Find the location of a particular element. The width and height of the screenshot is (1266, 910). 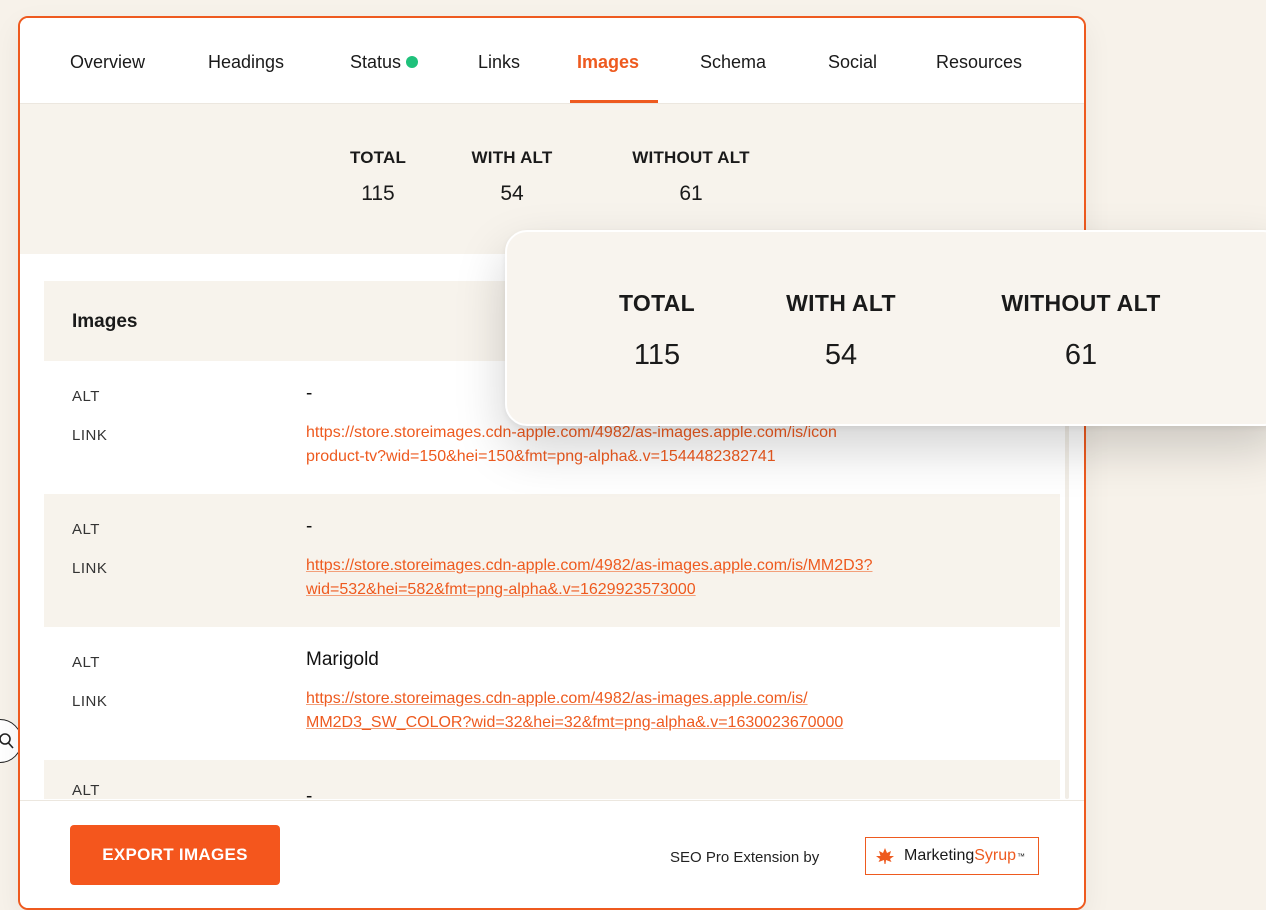

list-item: ALT - is located at coordinates (552, 779).